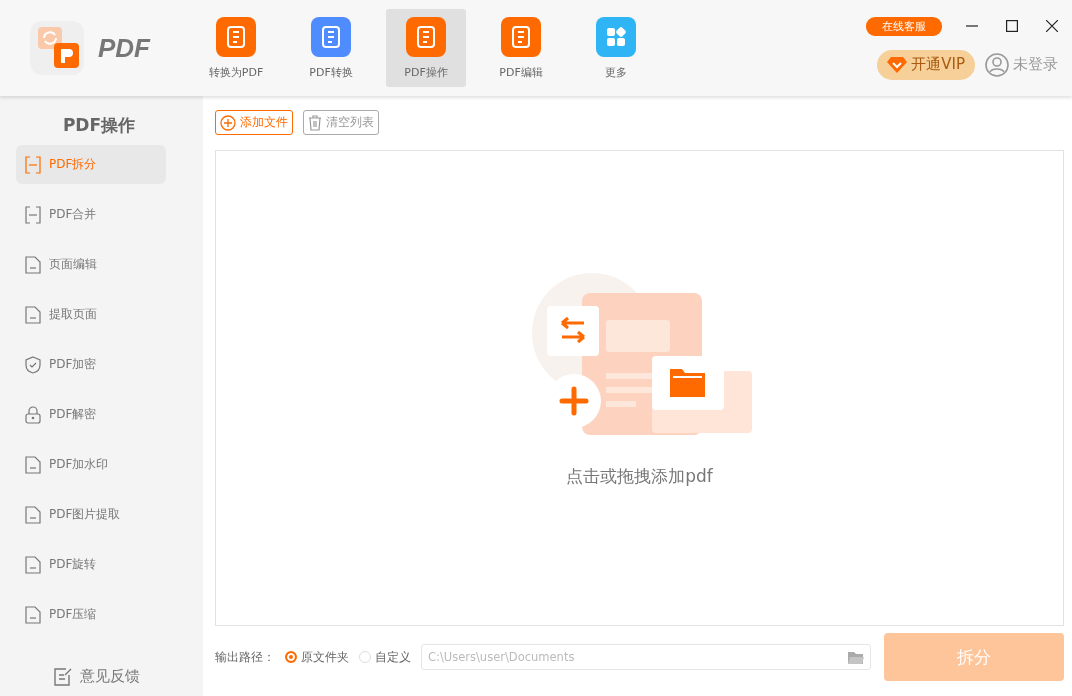 The height and width of the screenshot is (696, 1072). I want to click on sidebar-item: PDF图片提取, so click(91, 514).